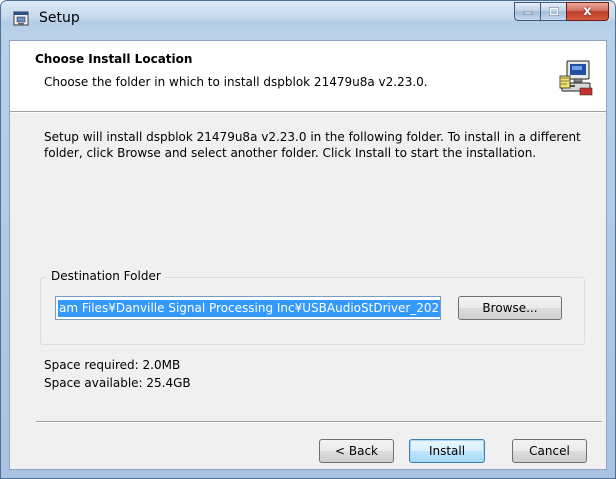  I want to click on maximize-button, so click(553, 11).